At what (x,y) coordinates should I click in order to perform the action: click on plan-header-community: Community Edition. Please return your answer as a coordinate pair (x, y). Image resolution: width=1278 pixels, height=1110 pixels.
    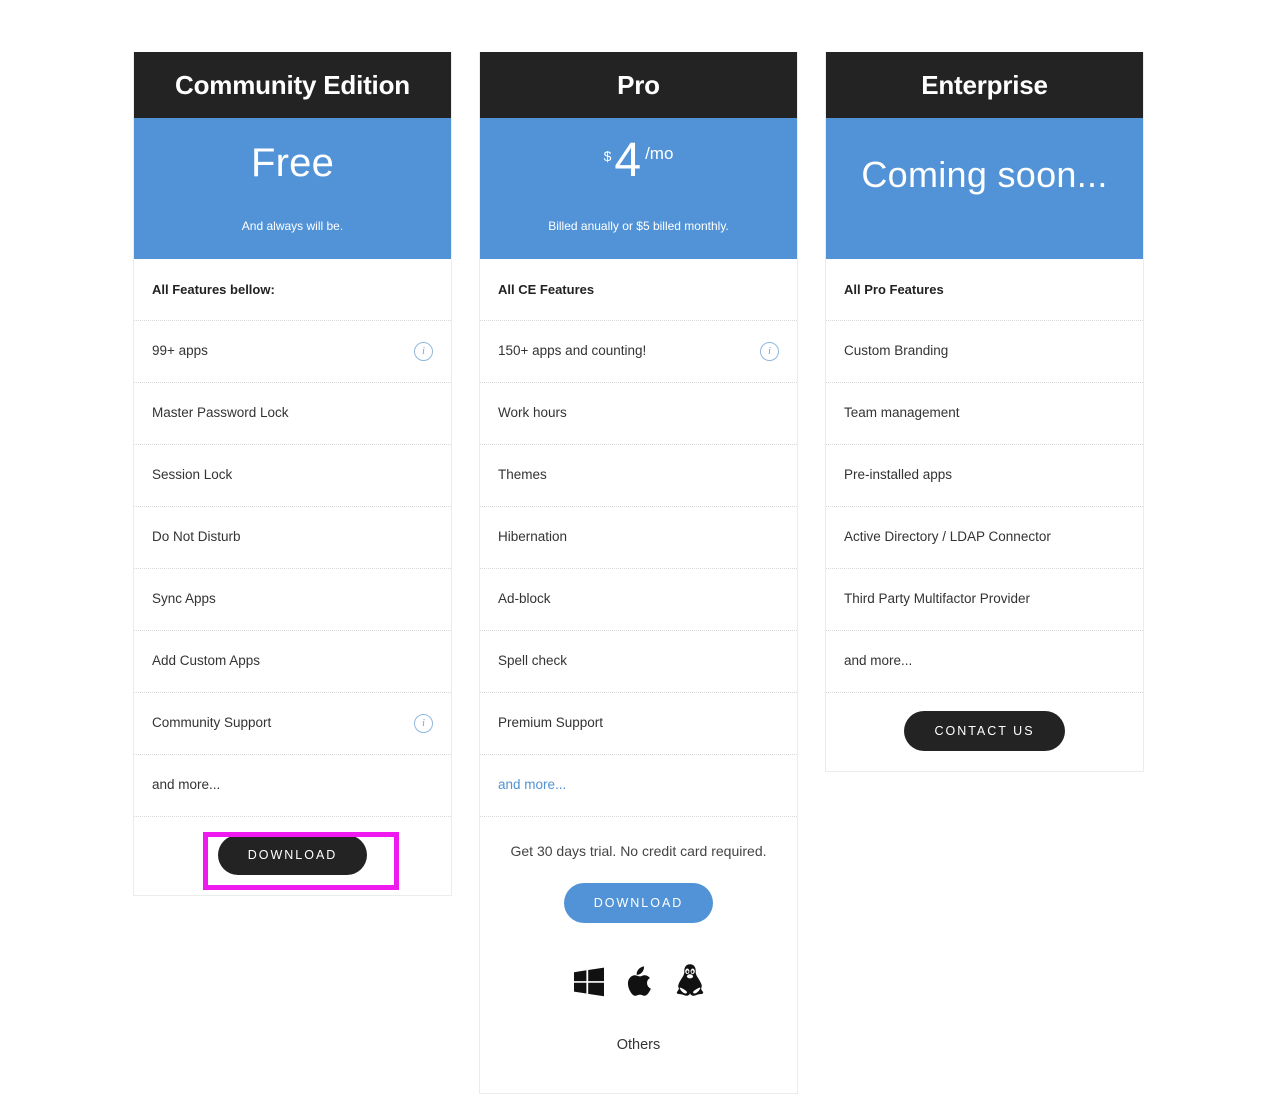
    Looking at the image, I should click on (292, 85).